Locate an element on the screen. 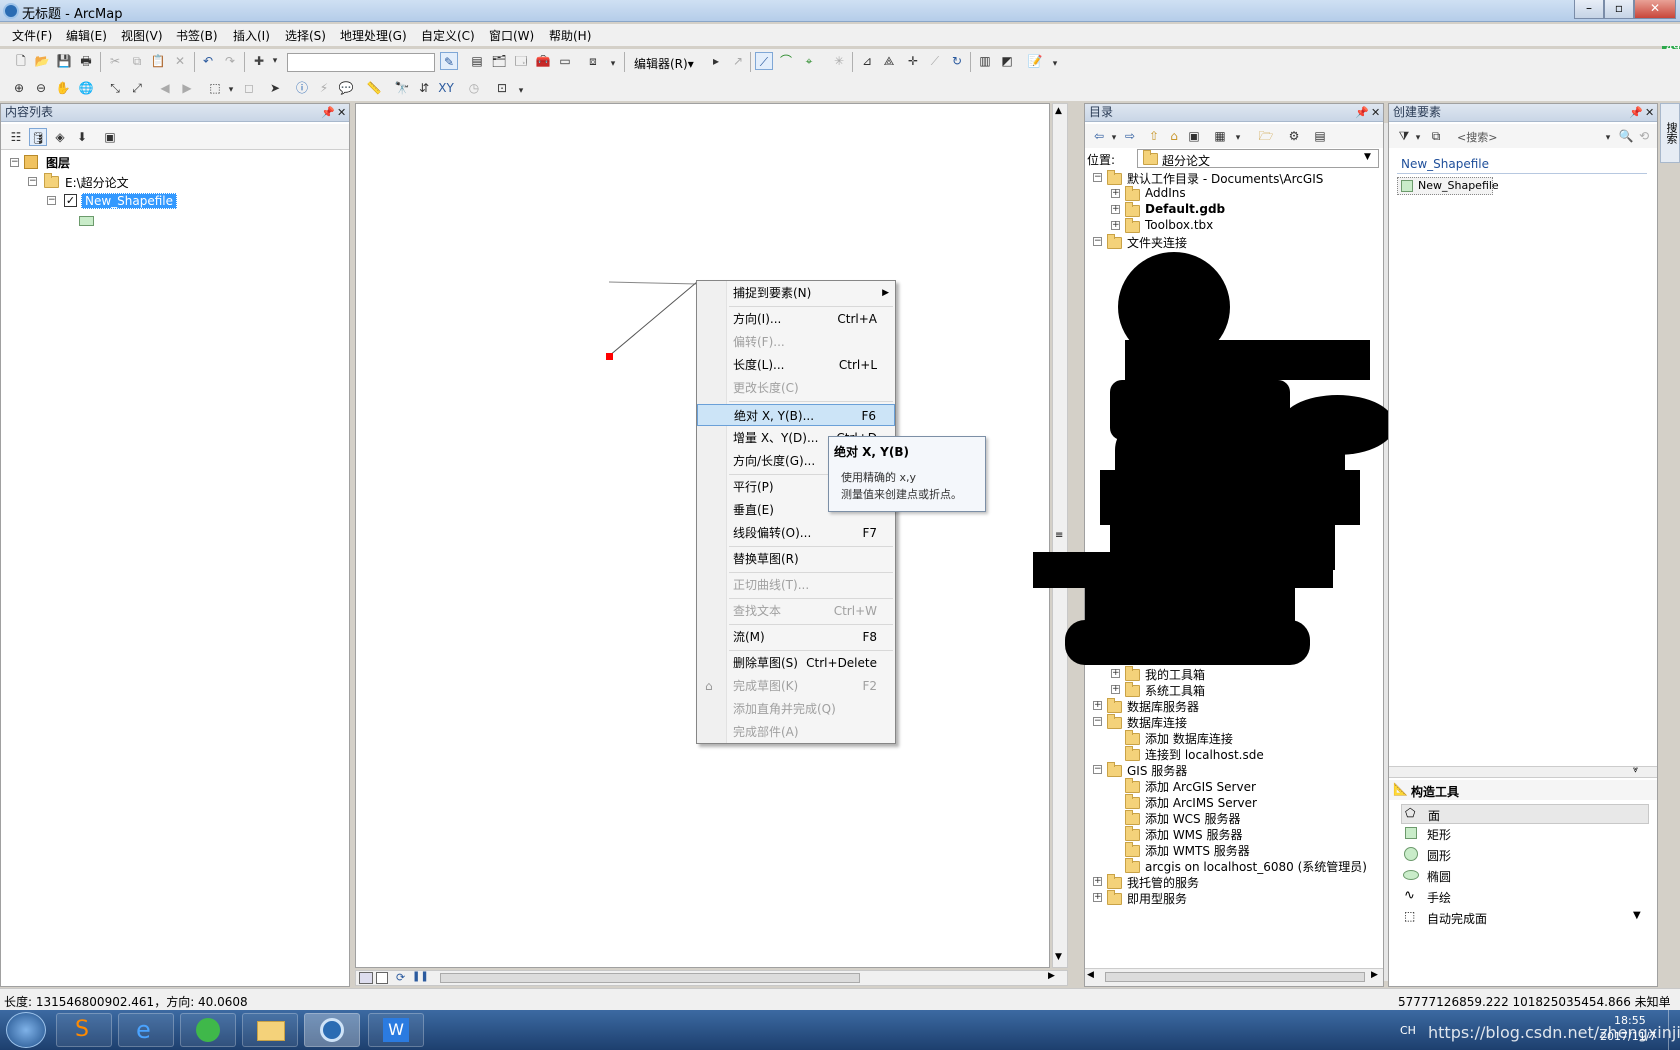 This screenshot has height=1050, width=1680. clear-search-icon: ⟲ is located at coordinates (1644, 136).